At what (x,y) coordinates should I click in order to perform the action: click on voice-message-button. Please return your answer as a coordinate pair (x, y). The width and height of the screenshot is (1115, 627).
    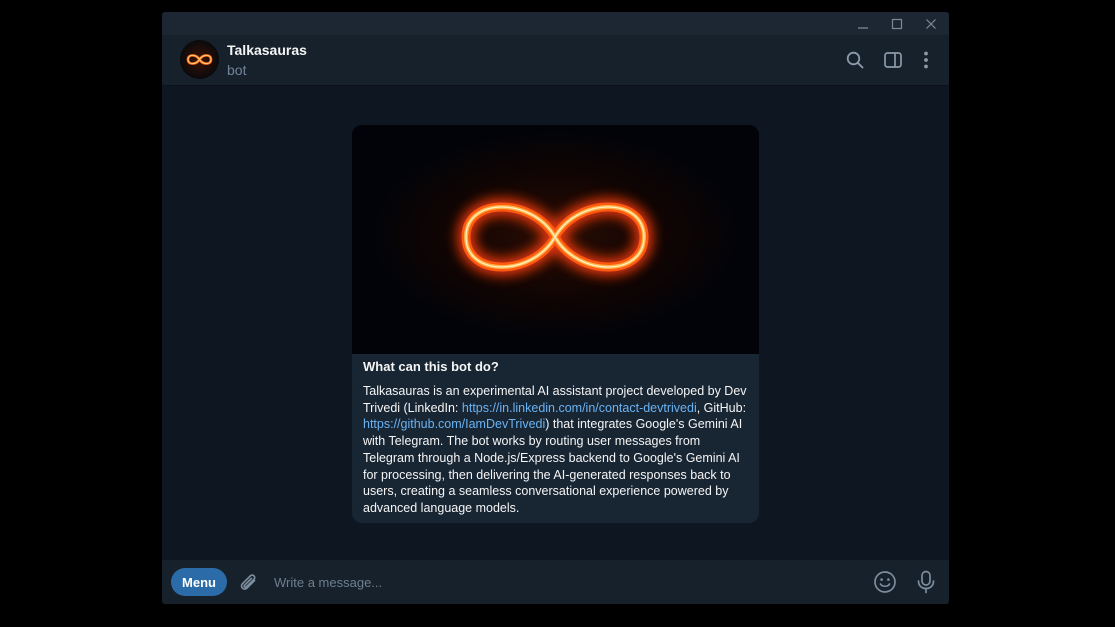
    Looking at the image, I should click on (926, 582).